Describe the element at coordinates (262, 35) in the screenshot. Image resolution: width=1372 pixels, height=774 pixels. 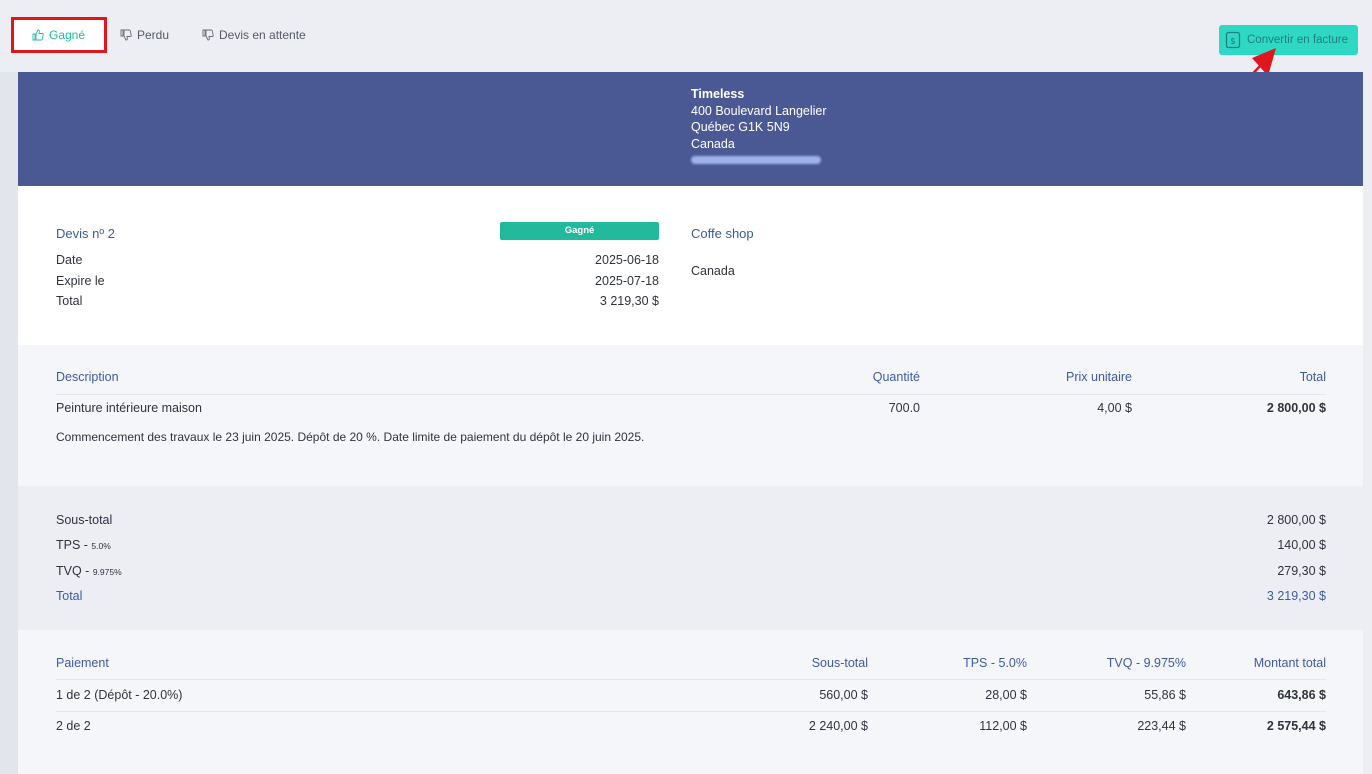
I see `tab-pending-label: Devis en attente` at that location.